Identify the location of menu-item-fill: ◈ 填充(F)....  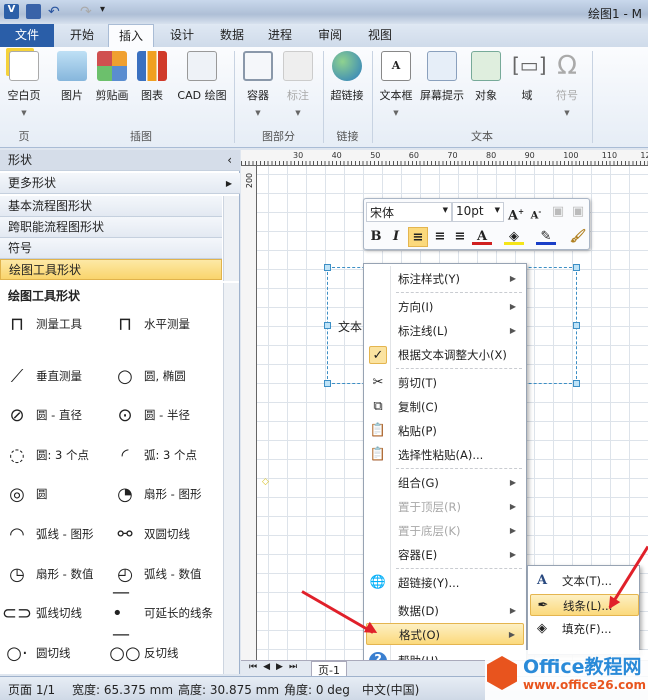
(584, 629).